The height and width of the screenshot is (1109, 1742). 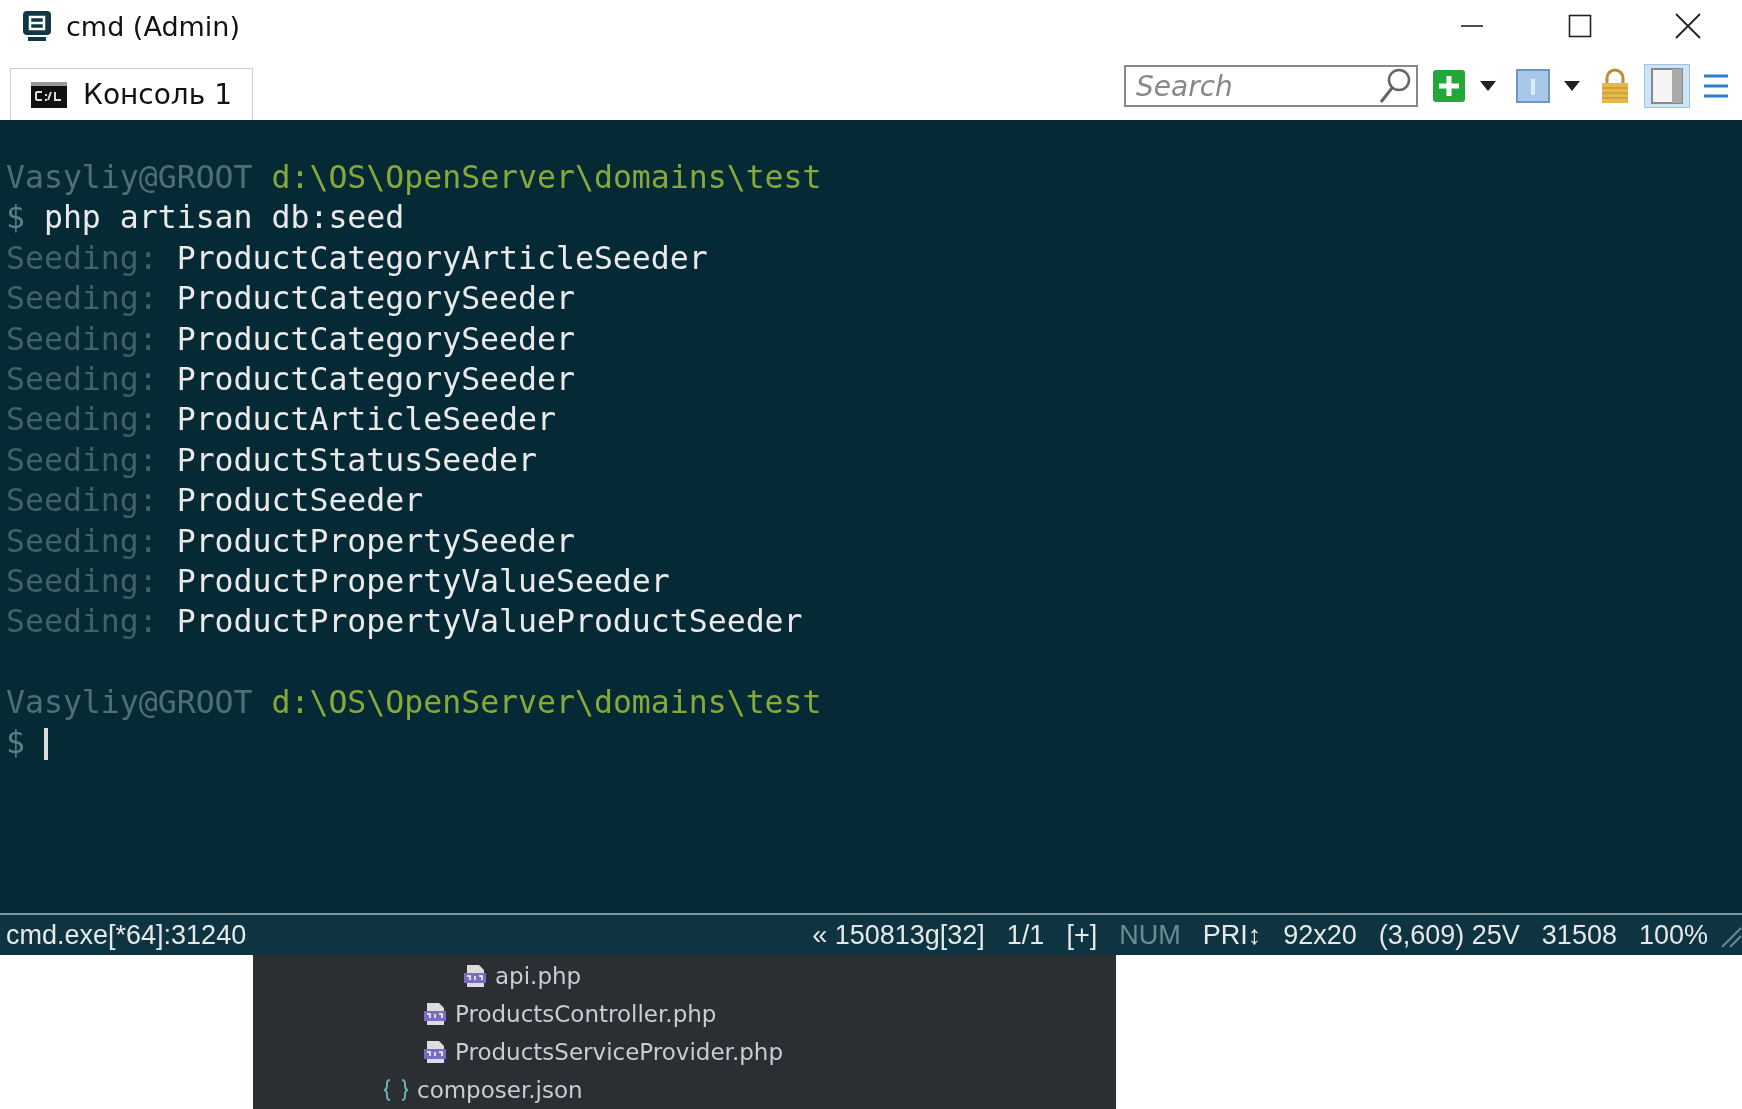 I want to click on lock-icon, so click(x=1615, y=86).